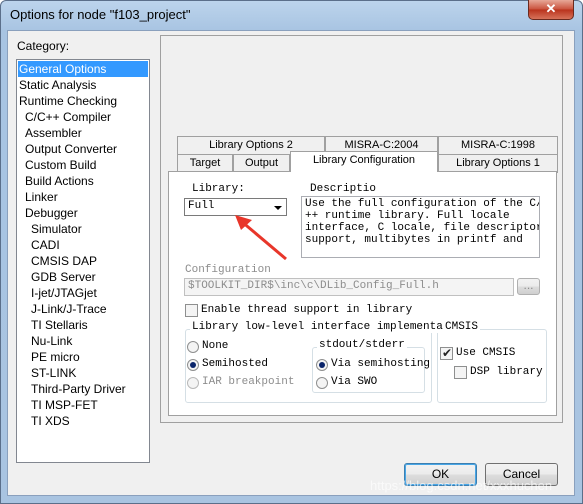 This screenshot has width=583, height=504. What do you see at coordinates (205, 163) in the screenshot?
I see `tab-label: Target` at bounding box center [205, 163].